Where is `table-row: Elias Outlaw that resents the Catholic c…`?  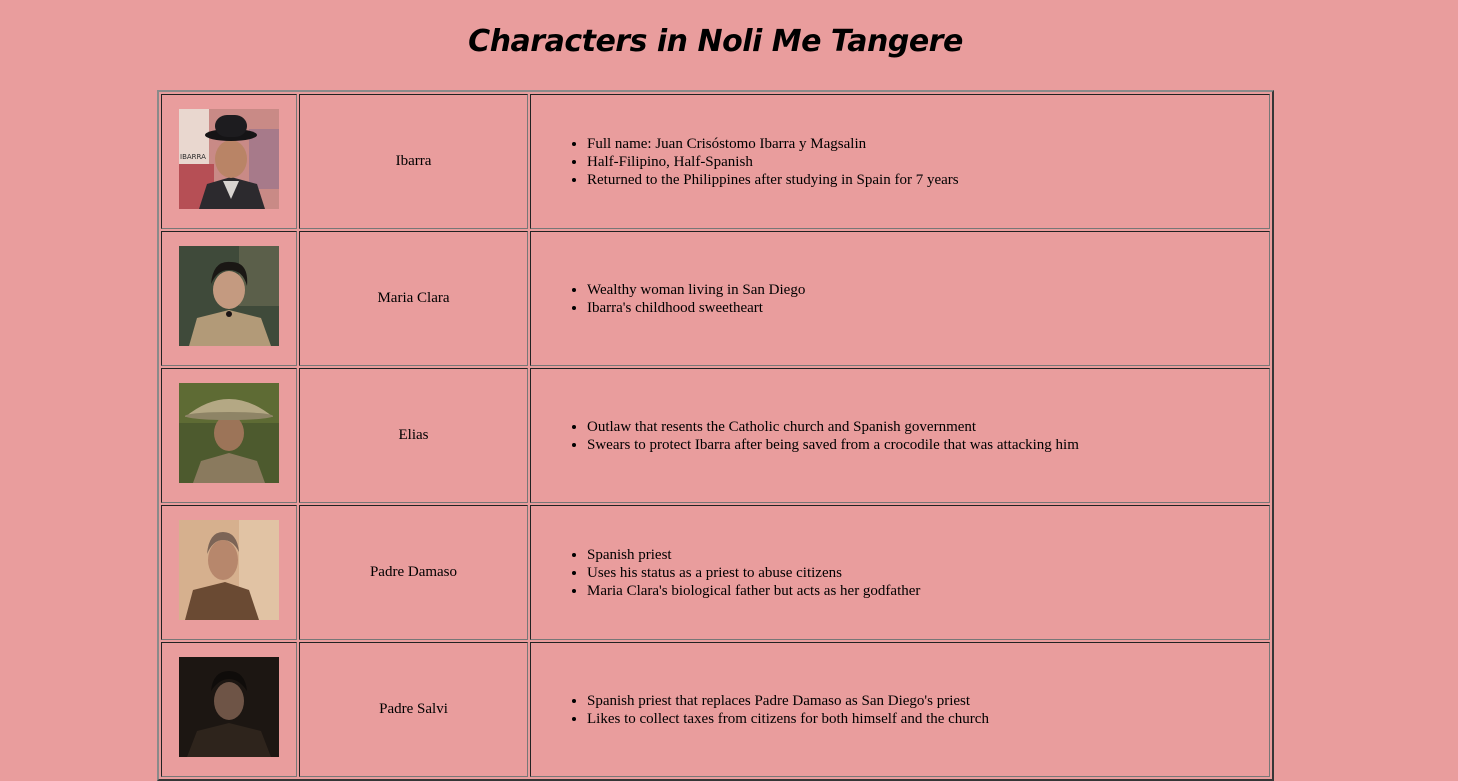
table-row: Elias Outlaw that resents the Catholic c… is located at coordinates (715, 435).